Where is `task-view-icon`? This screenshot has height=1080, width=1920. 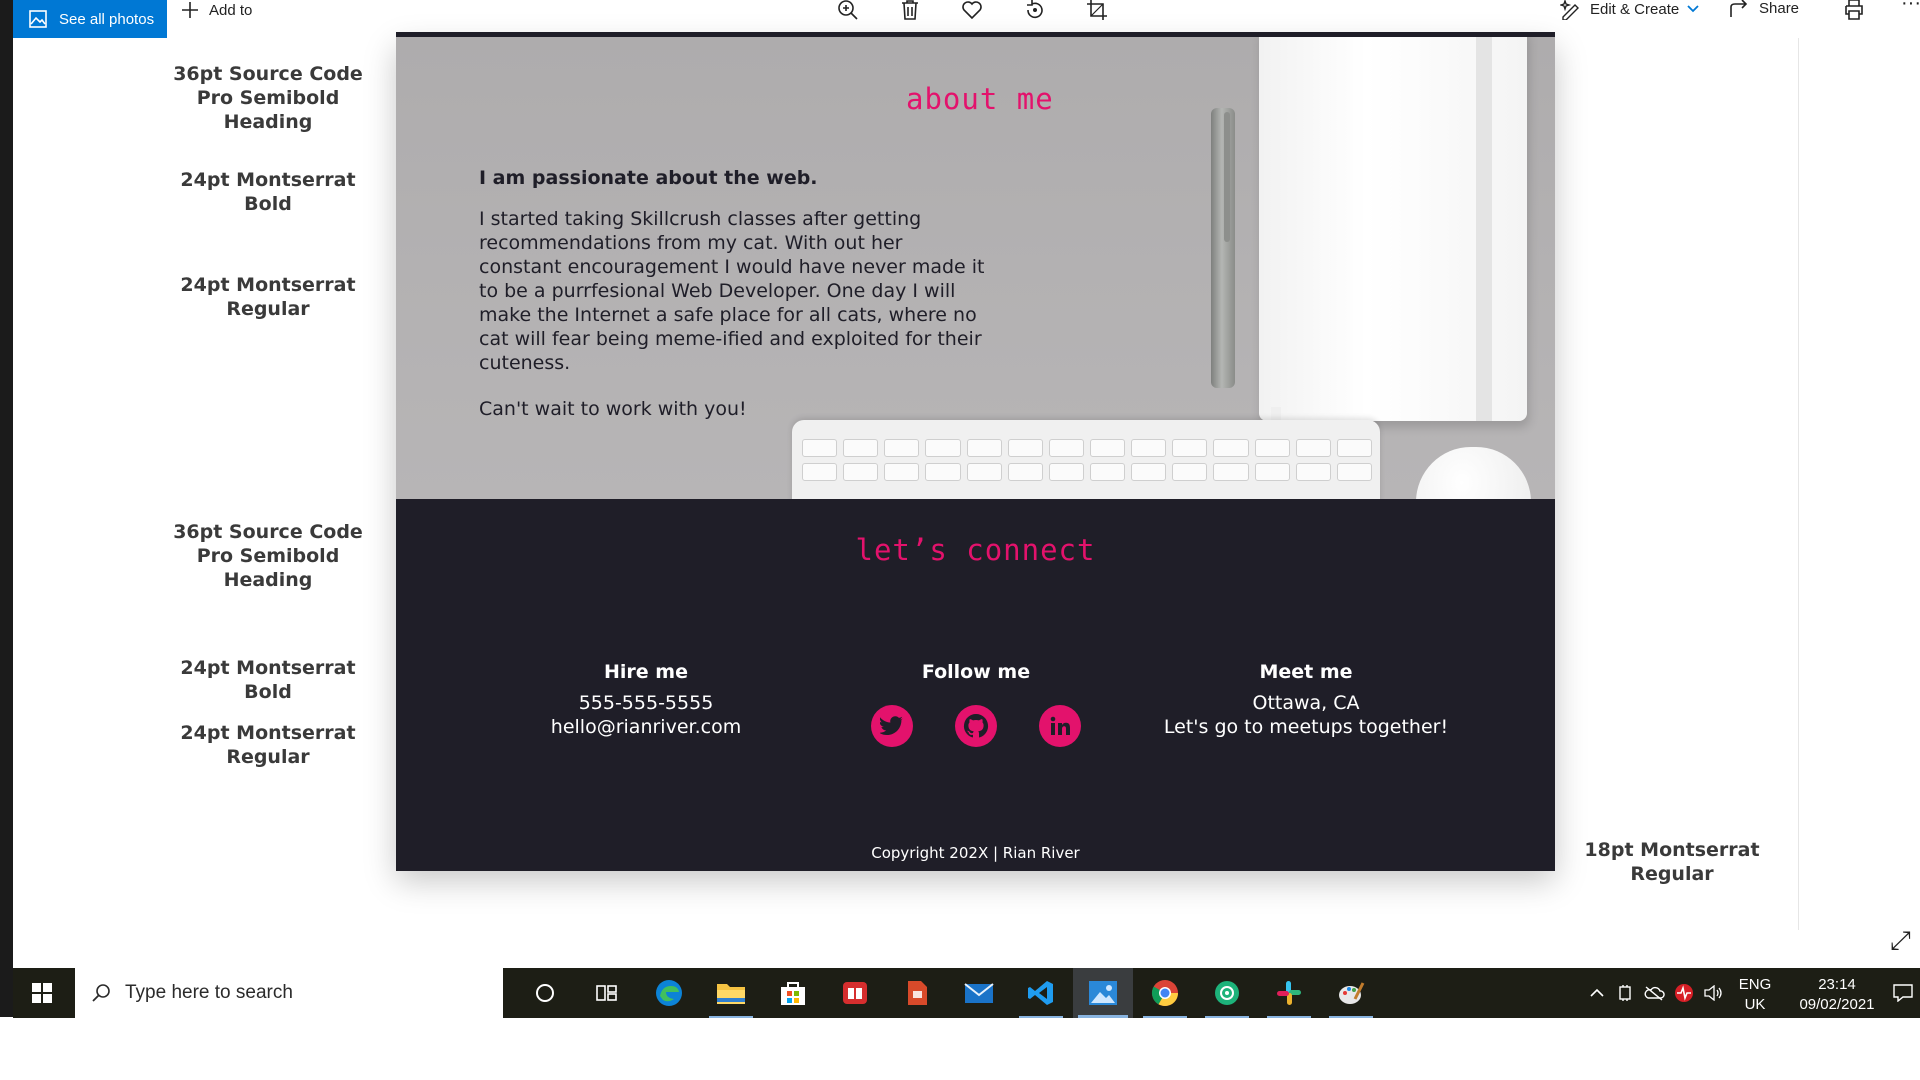
task-view-icon is located at coordinates (607, 993).